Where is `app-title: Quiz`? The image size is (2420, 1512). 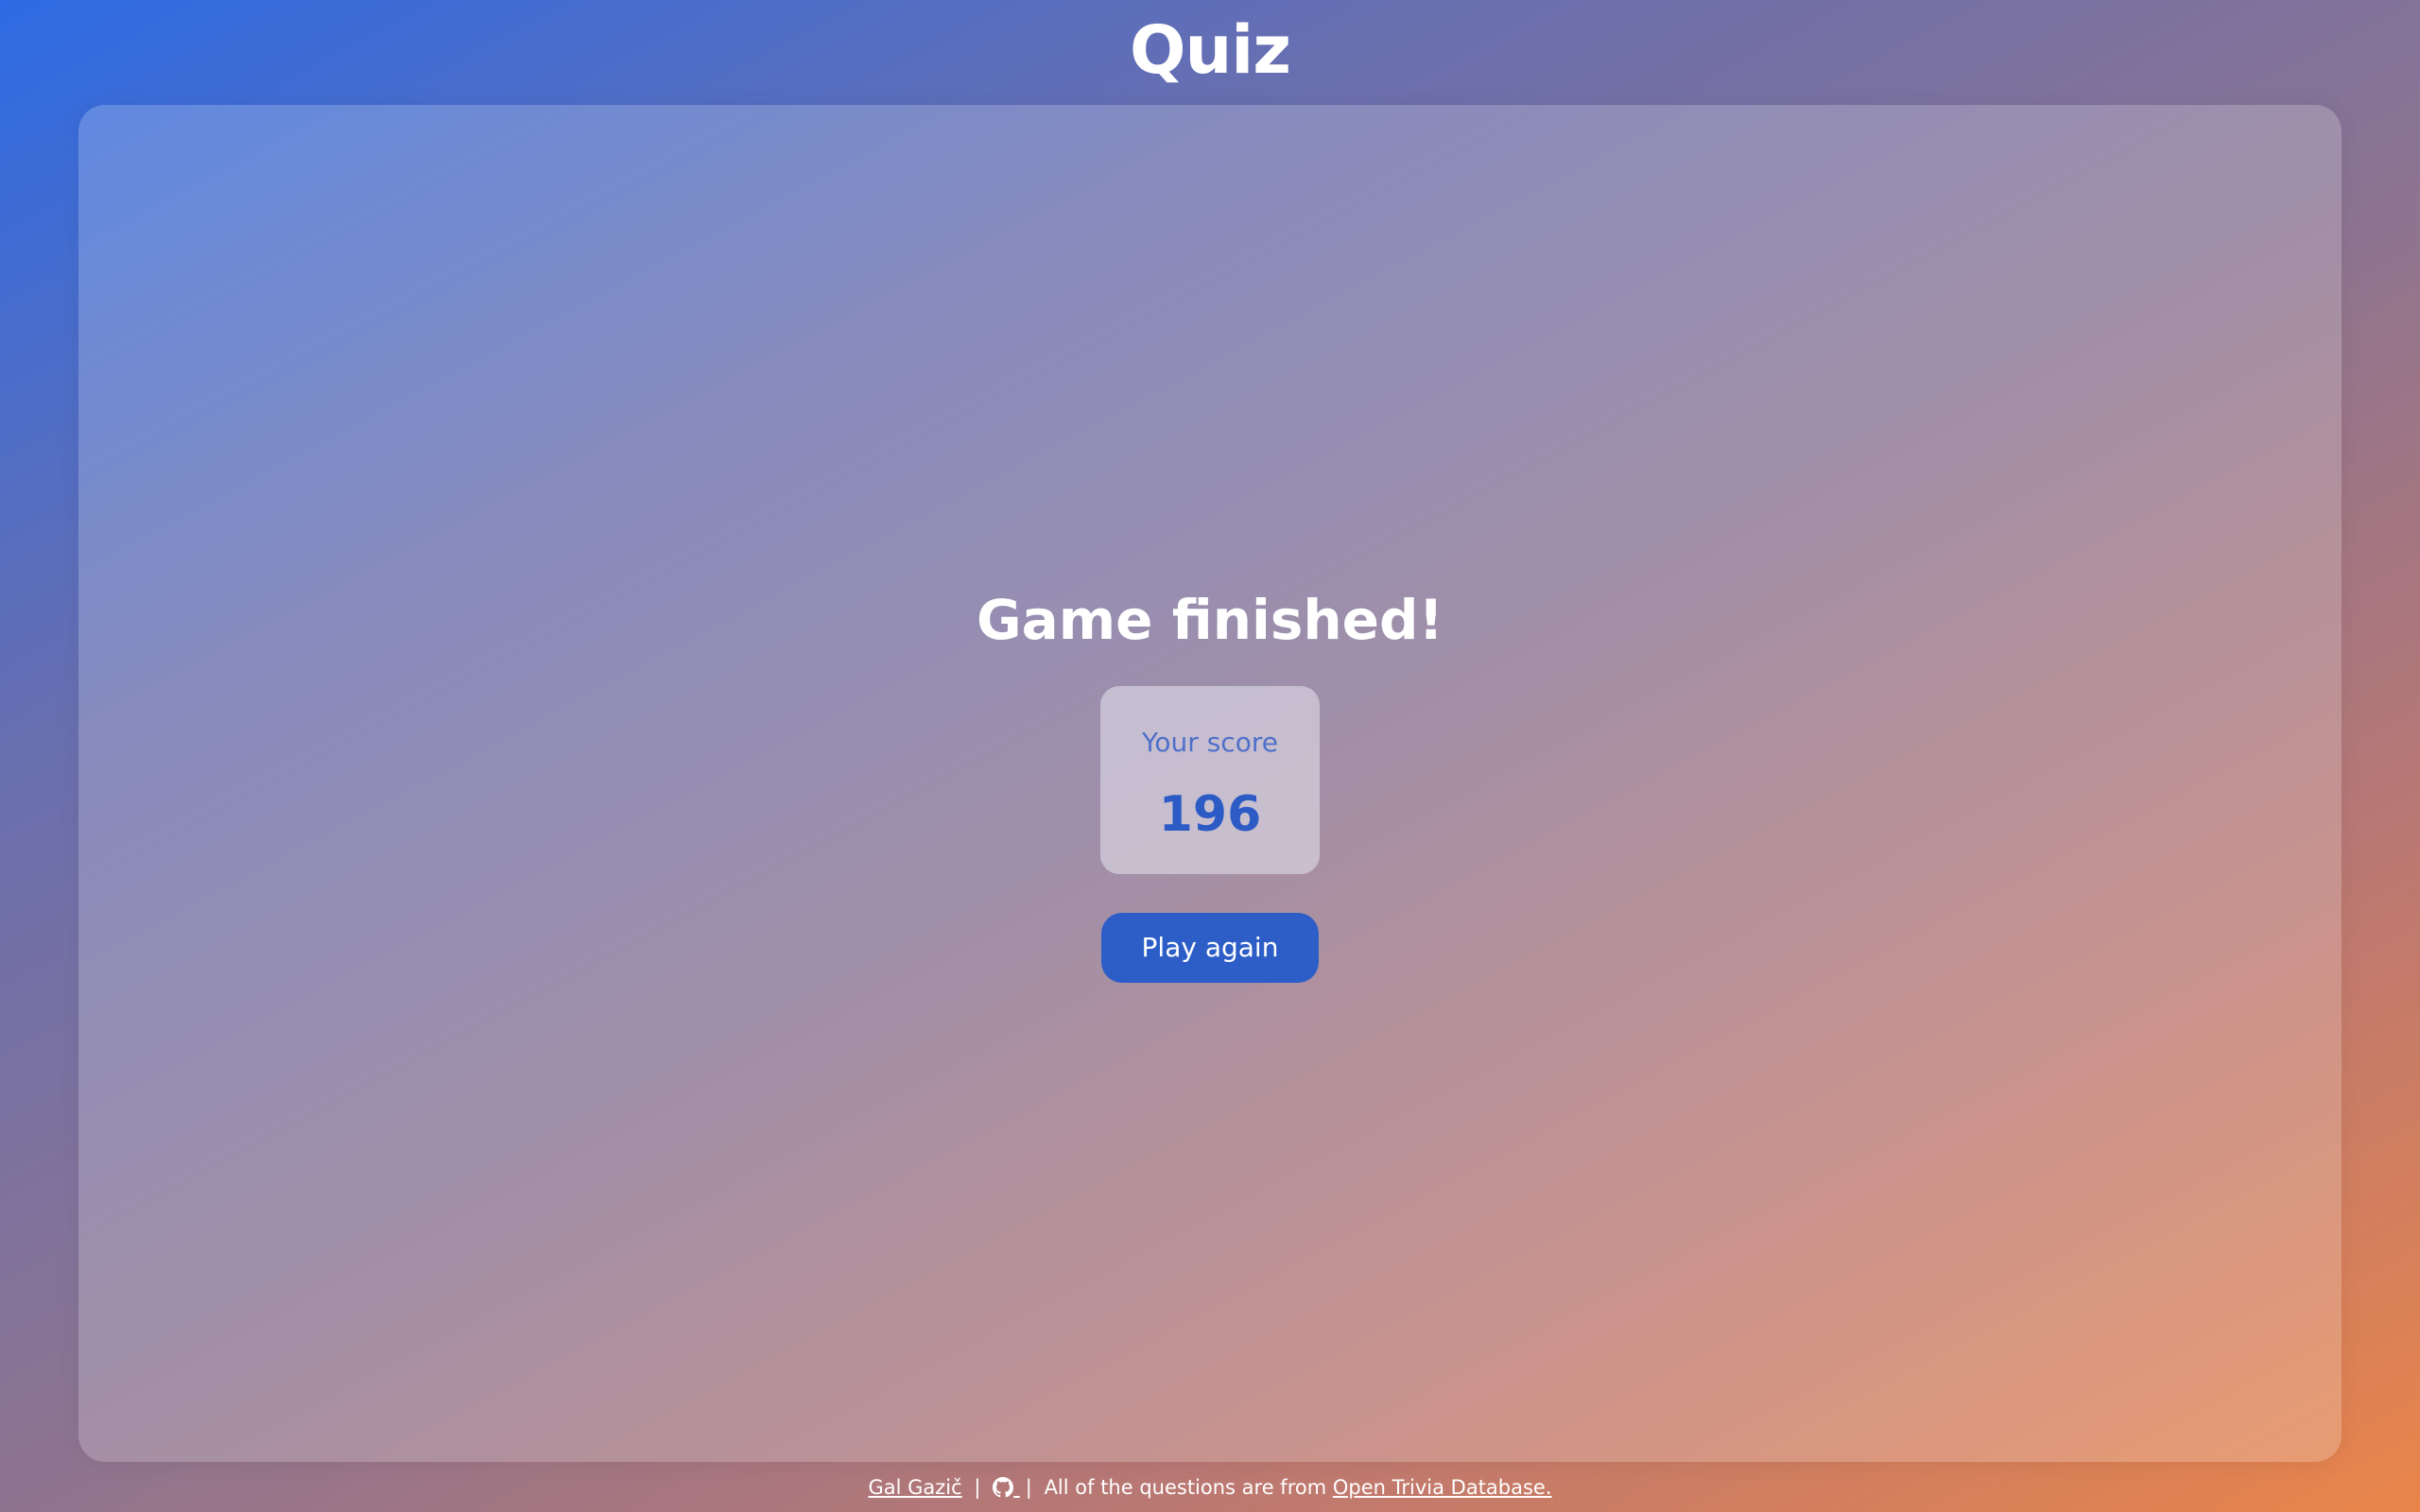
app-title: Quiz is located at coordinates (1210, 50).